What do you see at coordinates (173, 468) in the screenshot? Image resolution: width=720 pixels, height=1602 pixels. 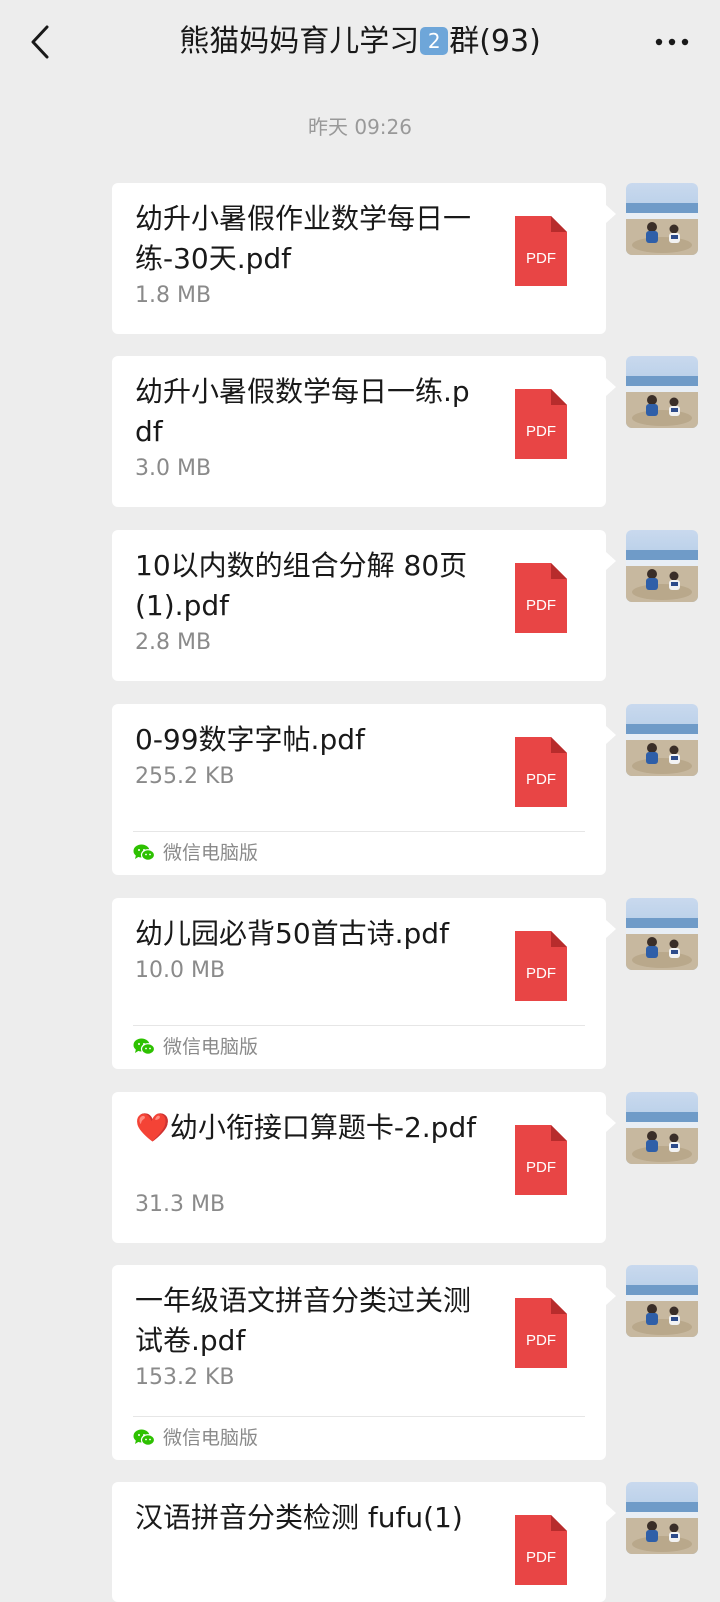 I see `file-size: 3.0 MB` at bounding box center [173, 468].